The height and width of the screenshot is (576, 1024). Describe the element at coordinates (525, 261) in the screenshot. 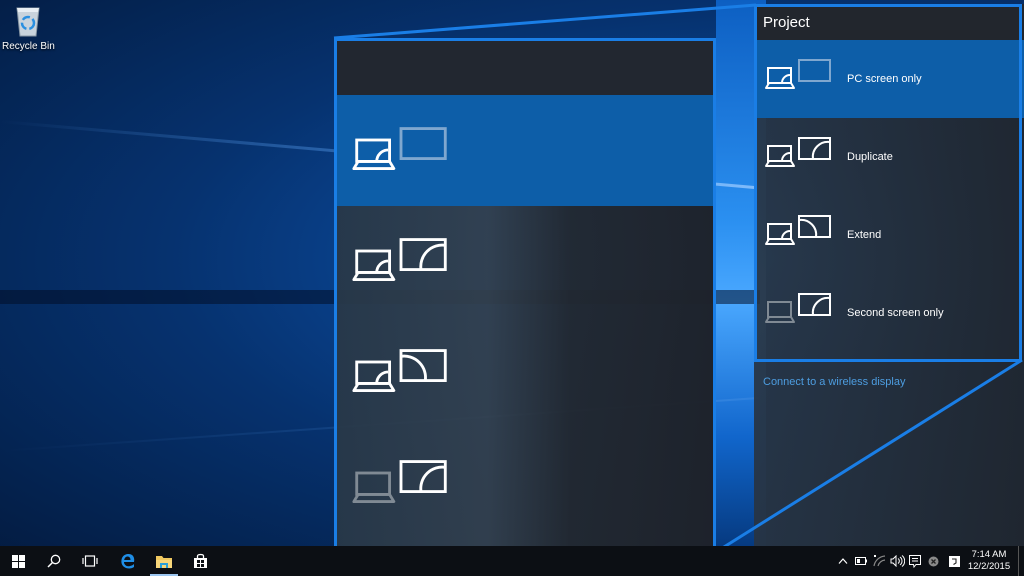

I see `magnified-row-duplicate` at that location.